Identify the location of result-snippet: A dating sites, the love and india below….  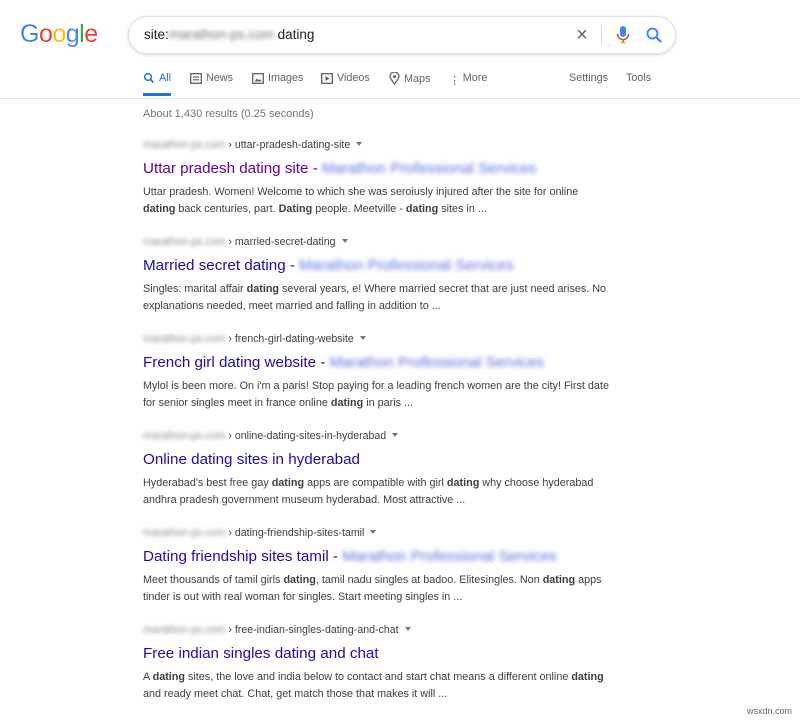
(373, 685).